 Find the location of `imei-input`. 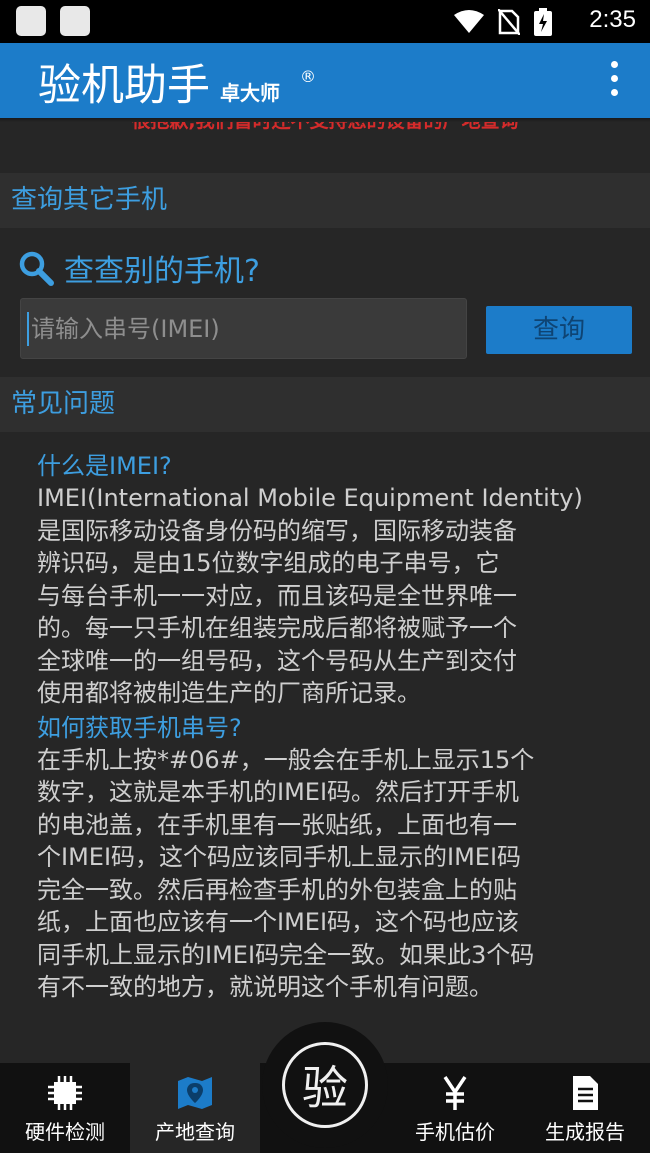

imei-input is located at coordinates (243, 328).